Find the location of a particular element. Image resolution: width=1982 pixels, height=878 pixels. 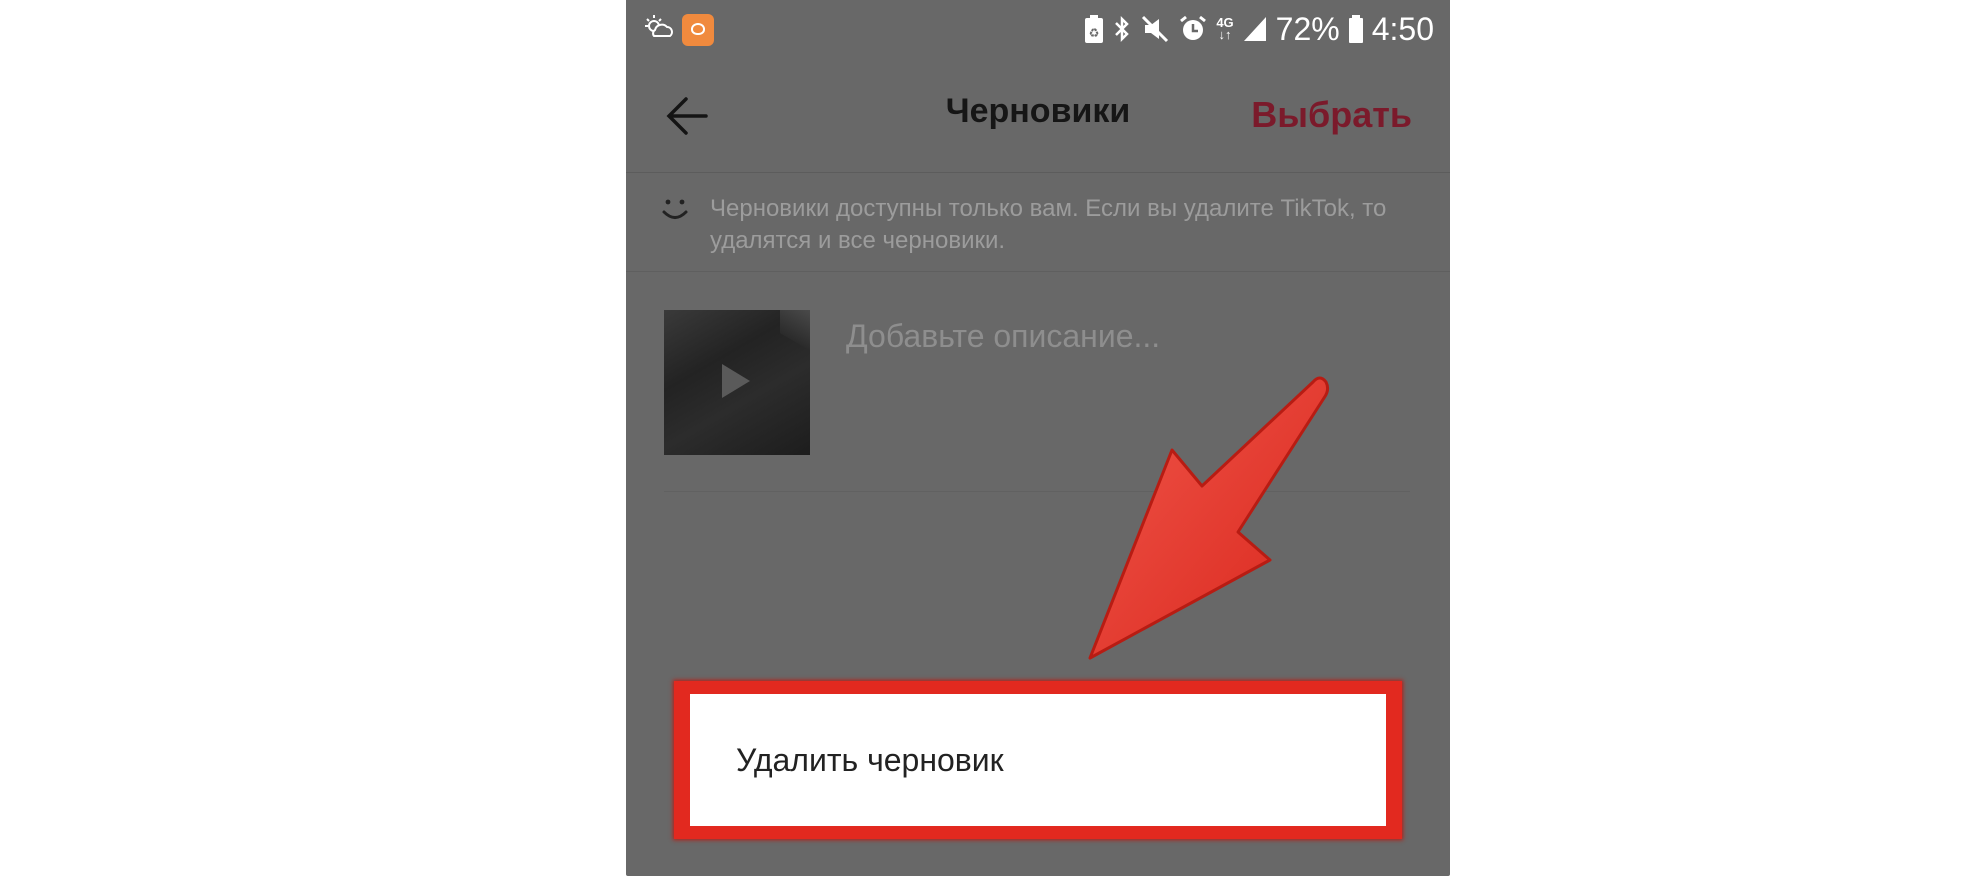

menu-card: Удалить черновик is located at coordinates (1038, 760).